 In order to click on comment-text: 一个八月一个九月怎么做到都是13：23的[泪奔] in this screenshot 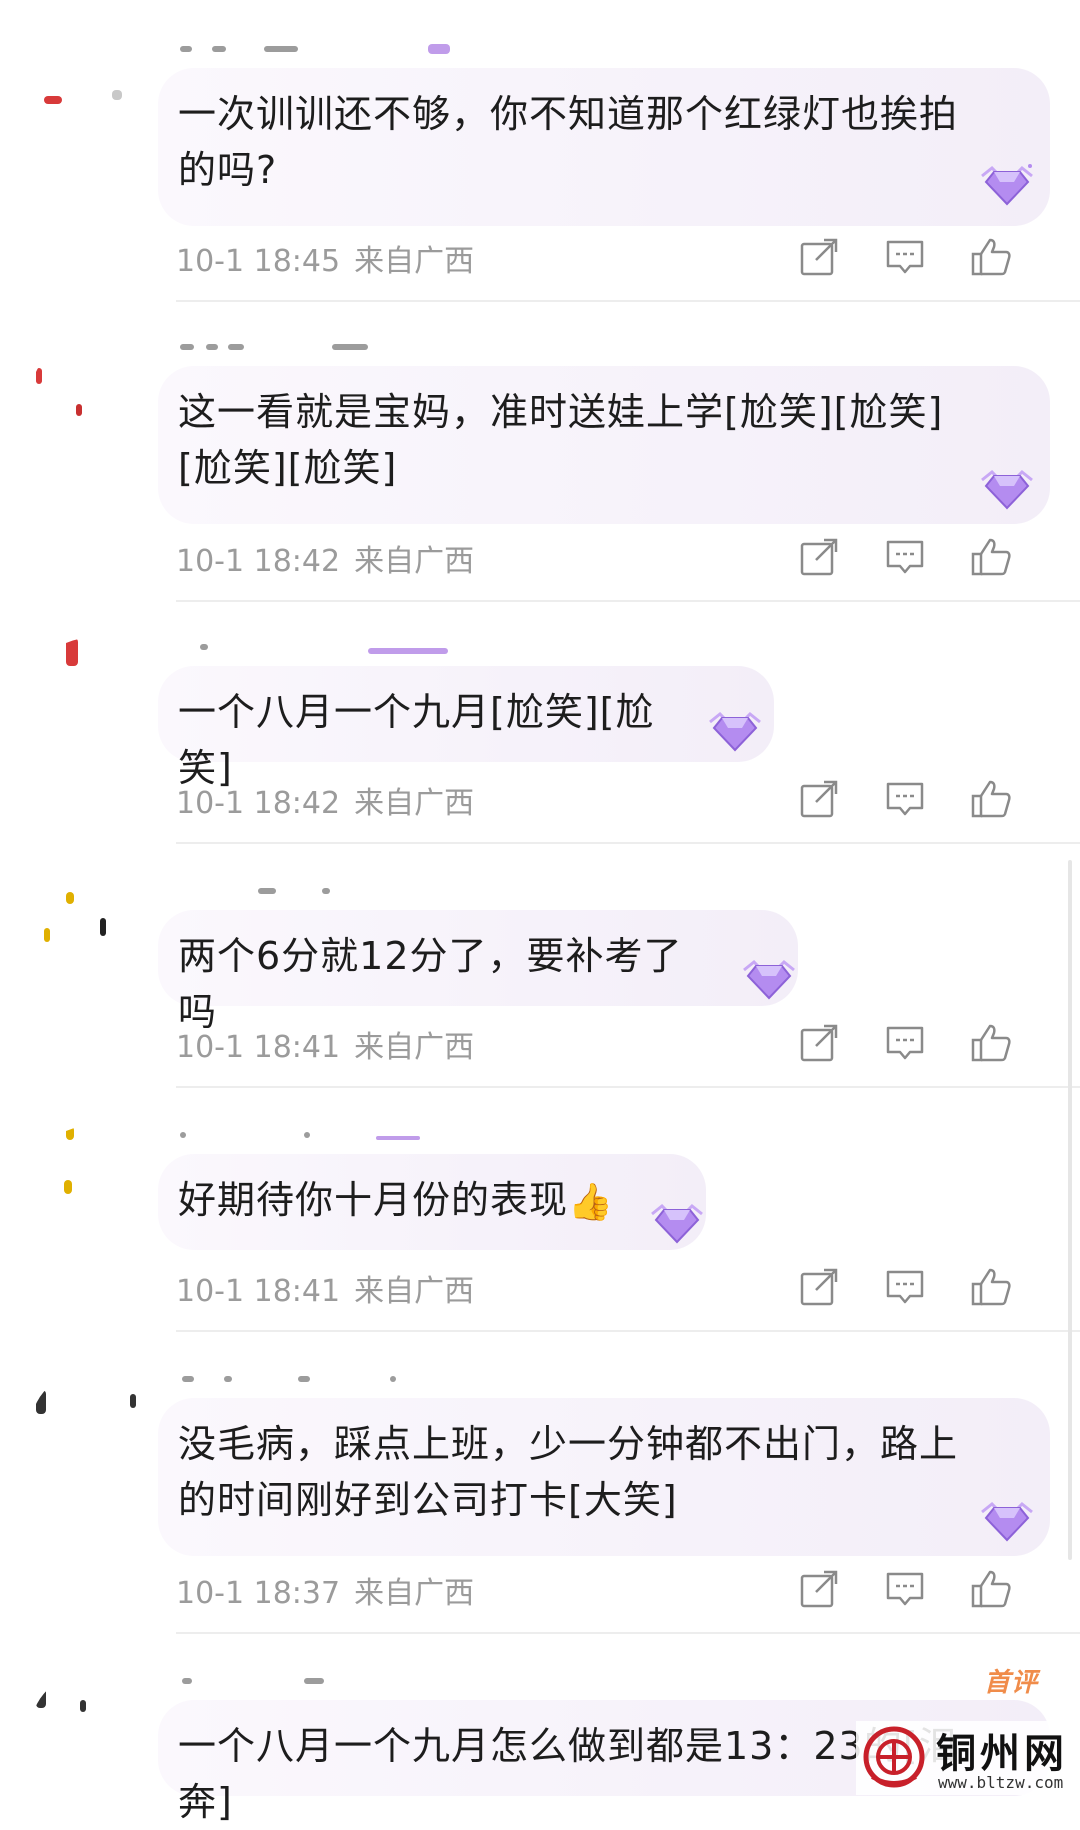, I will do `click(568, 1774)`.